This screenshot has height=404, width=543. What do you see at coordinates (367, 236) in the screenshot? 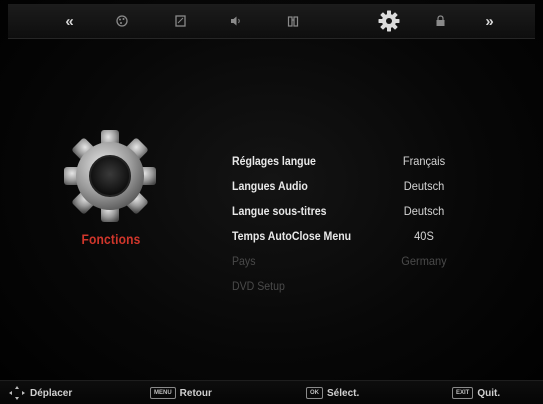
I see `menu-item-autoclose-time: Temps AutoClose Menu 40S` at bounding box center [367, 236].